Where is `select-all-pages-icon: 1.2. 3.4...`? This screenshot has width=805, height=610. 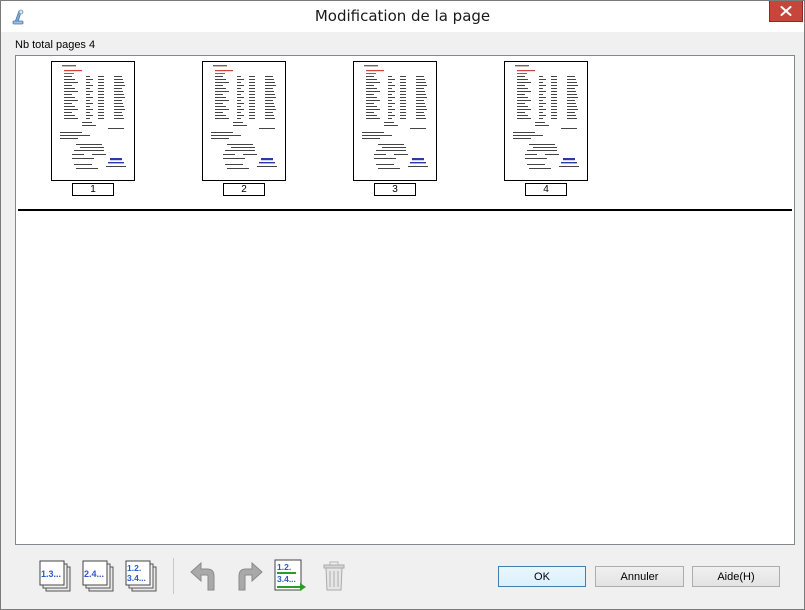 select-all-pages-icon: 1.2. 3.4... is located at coordinates (141, 576).